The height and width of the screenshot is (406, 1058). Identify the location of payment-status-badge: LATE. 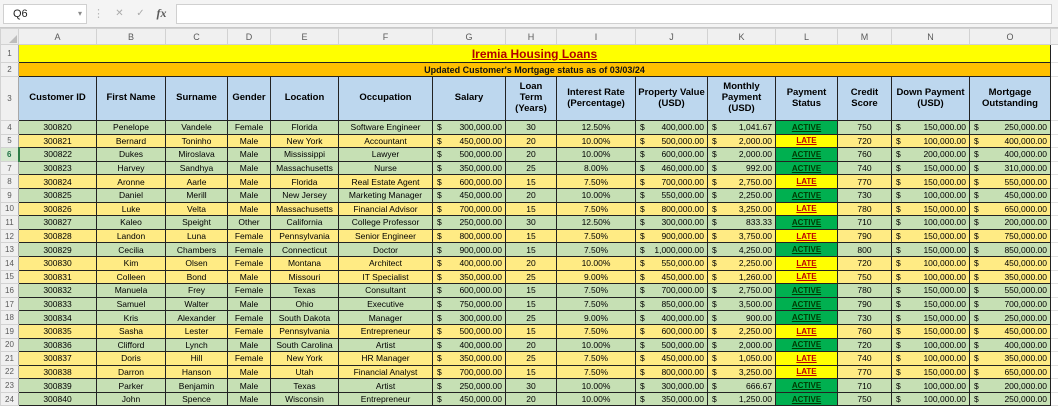
(806, 209).